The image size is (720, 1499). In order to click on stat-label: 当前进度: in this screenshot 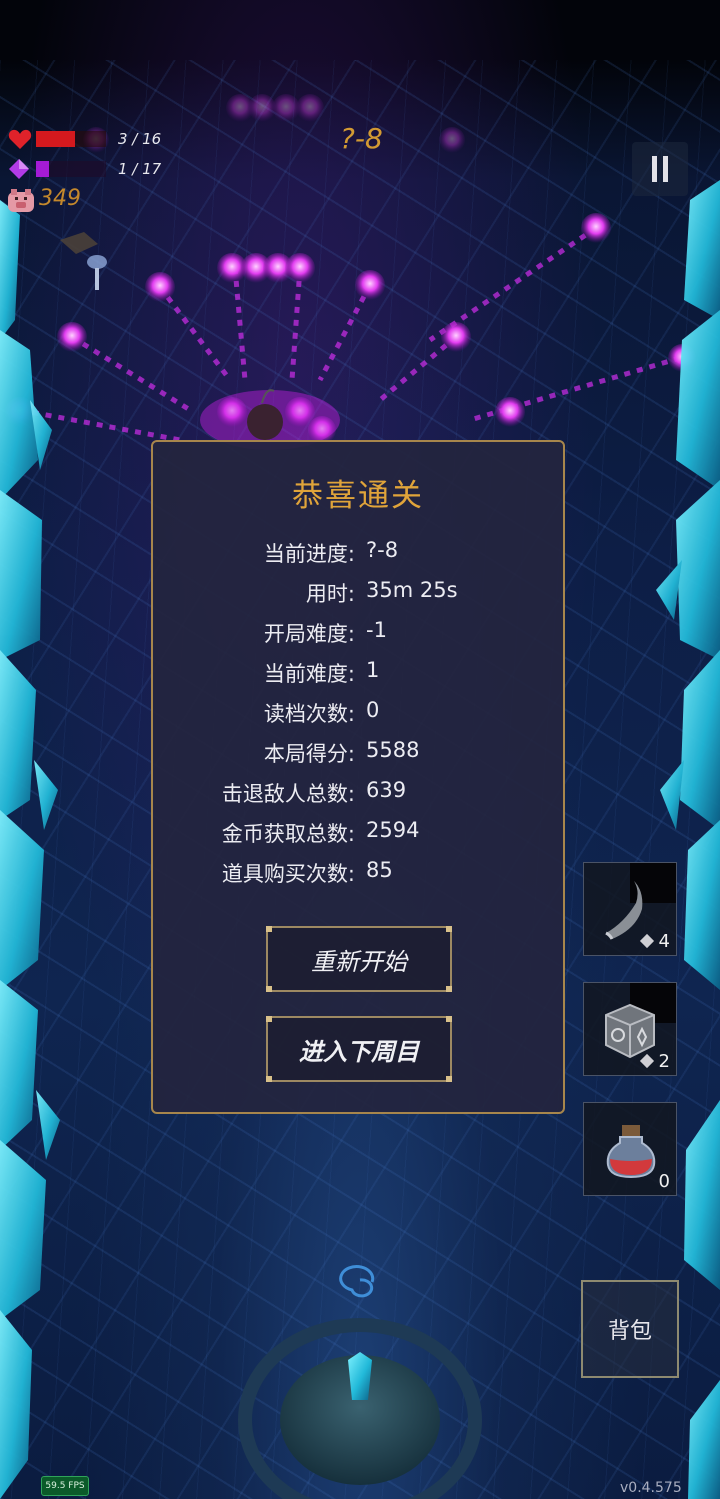, I will do `click(309, 554)`.